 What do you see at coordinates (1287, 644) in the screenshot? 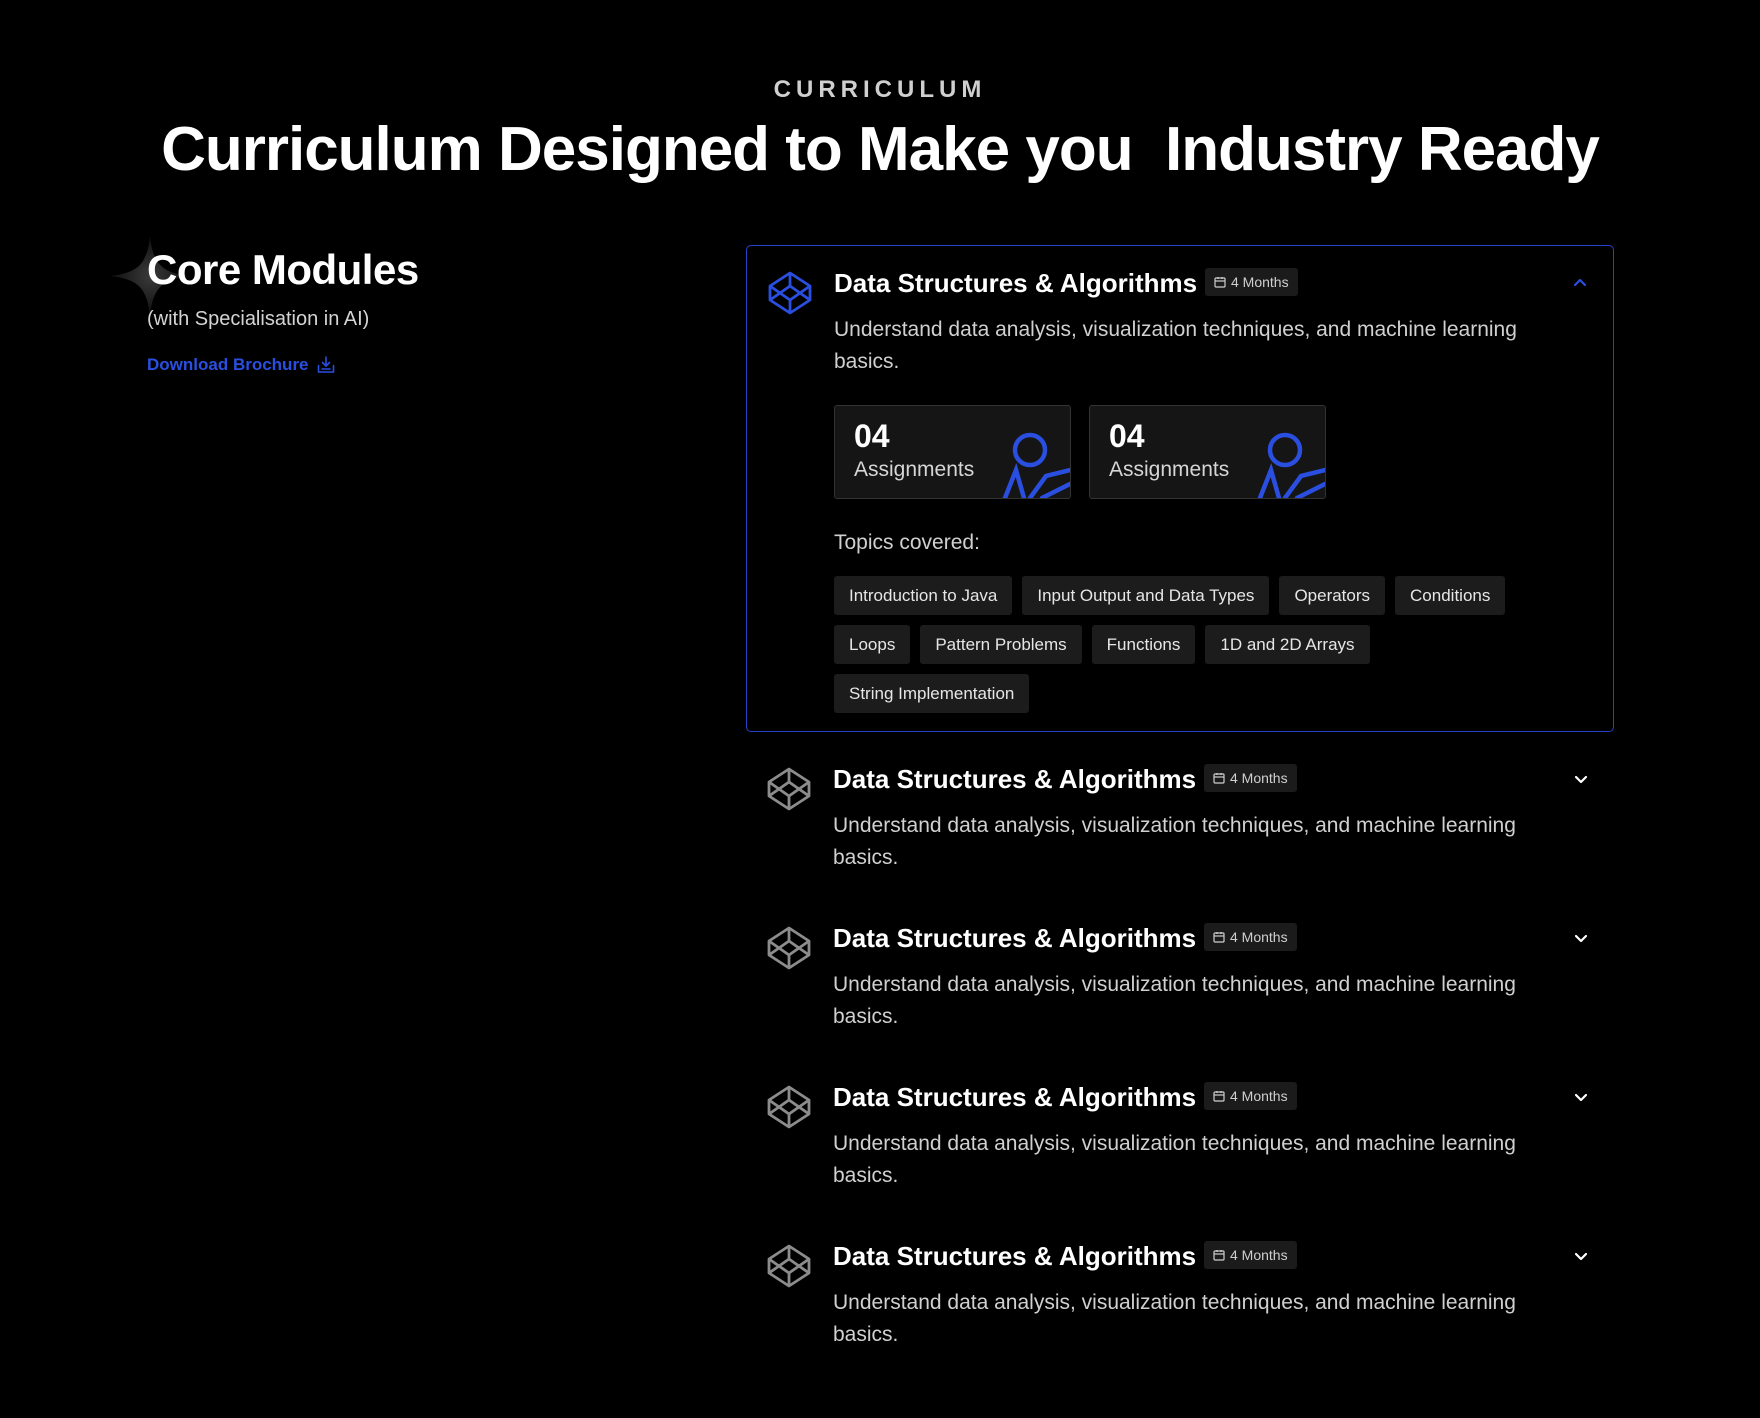
I see `topic-chip: 1D and 2D Arrays` at bounding box center [1287, 644].